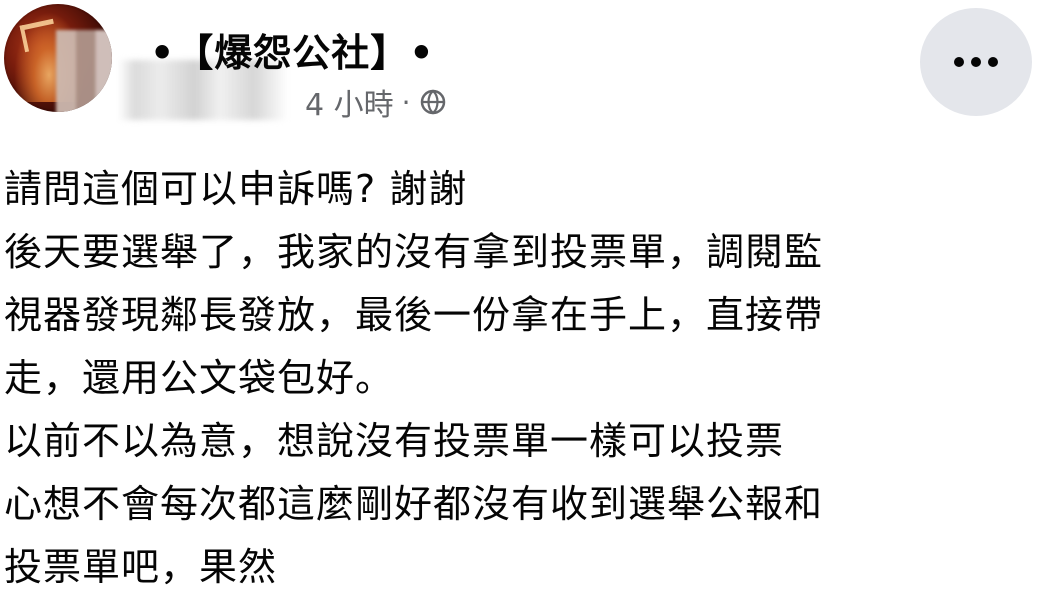 This screenshot has height=599, width=1060. What do you see at coordinates (236, 189) in the screenshot?
I see `post-text-line: 請問這個可以申訴嗎? 謝謝` at bounding box center [236, 189].